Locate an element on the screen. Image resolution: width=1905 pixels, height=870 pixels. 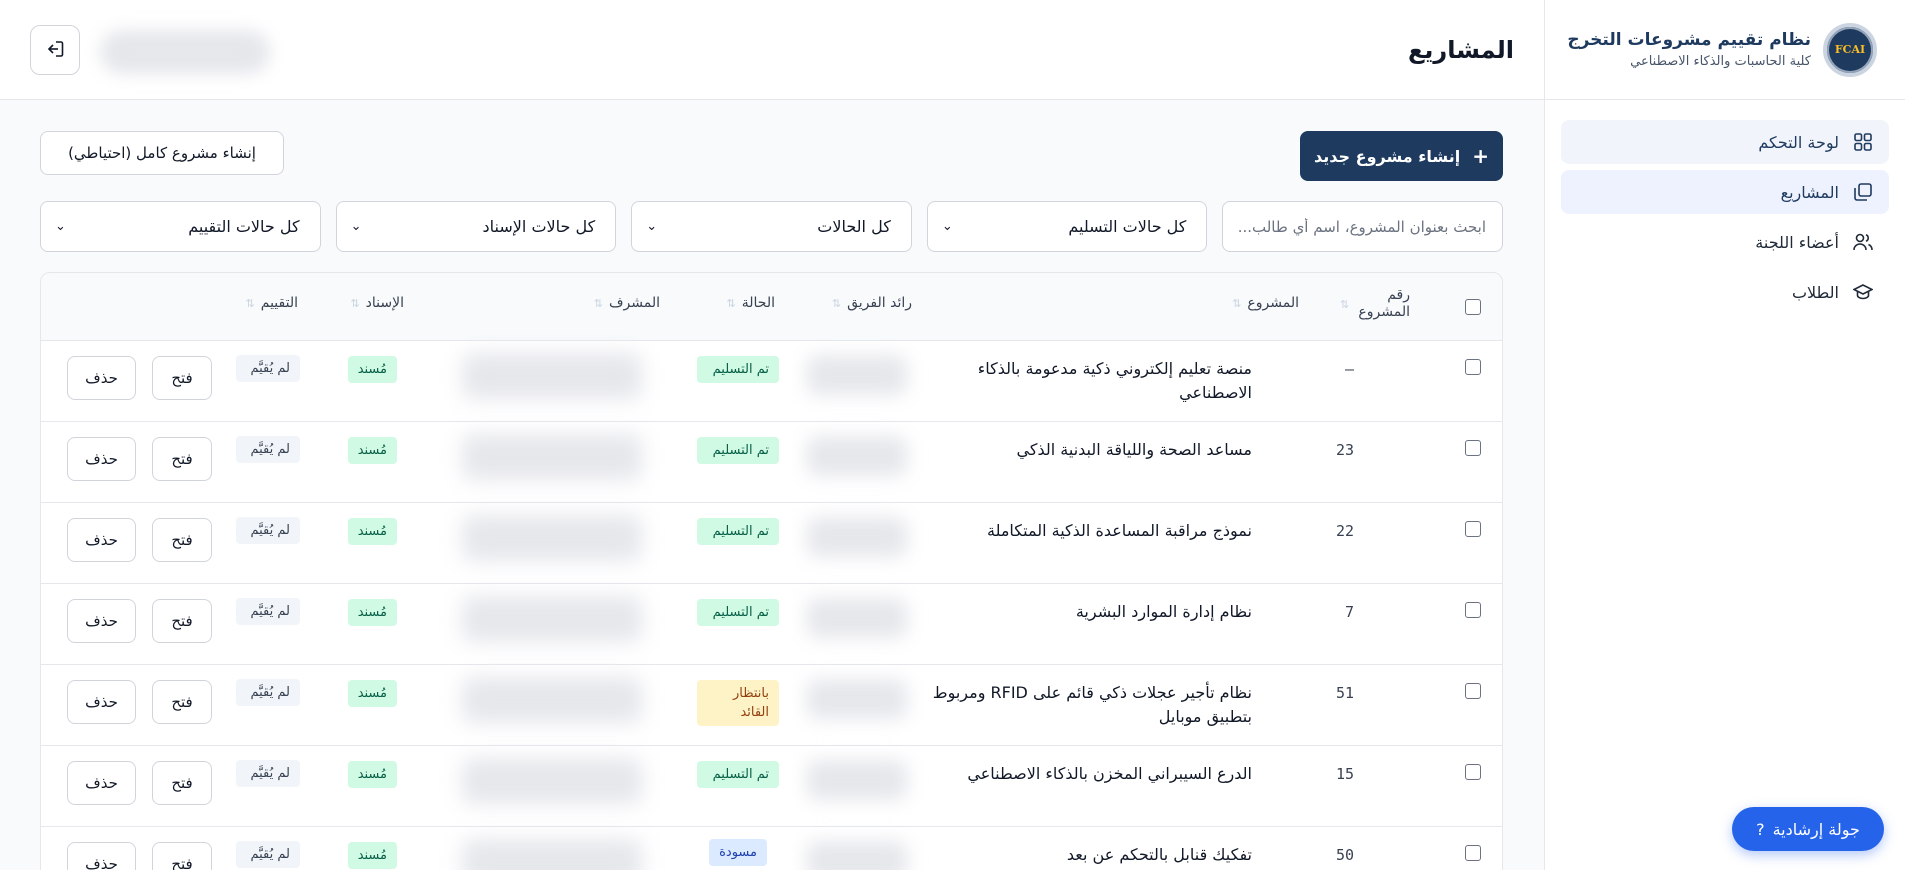
project-number: — is located at coordinates (1349, 369).